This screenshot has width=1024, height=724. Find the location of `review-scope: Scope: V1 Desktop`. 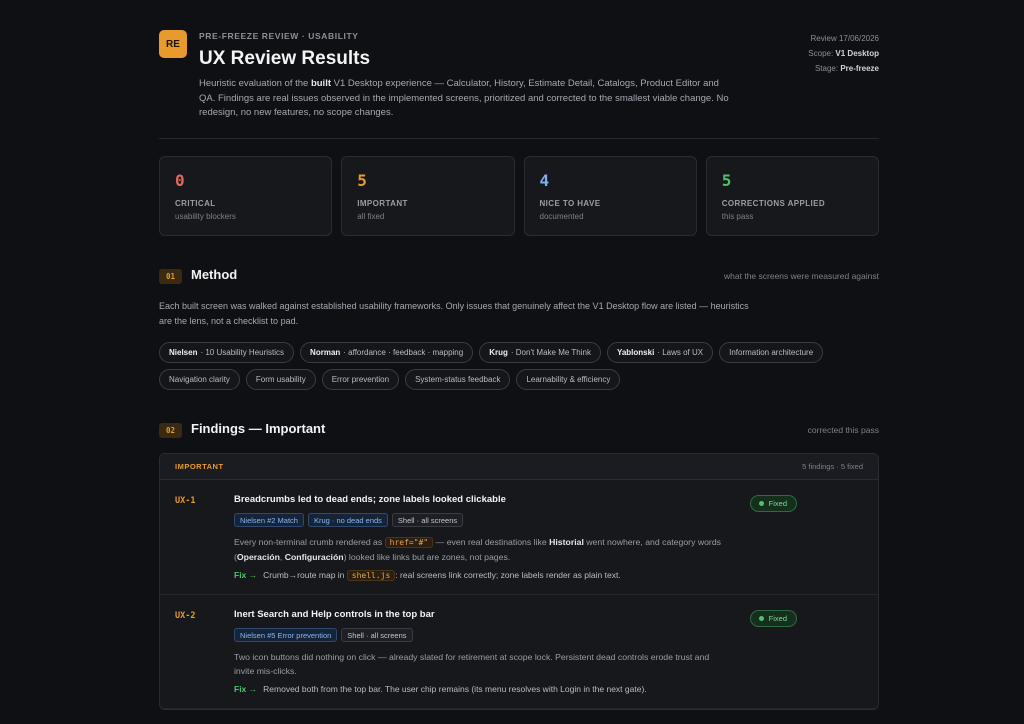

review-scope: Scope: V1 Desktop is located at coordinates (843, 53).